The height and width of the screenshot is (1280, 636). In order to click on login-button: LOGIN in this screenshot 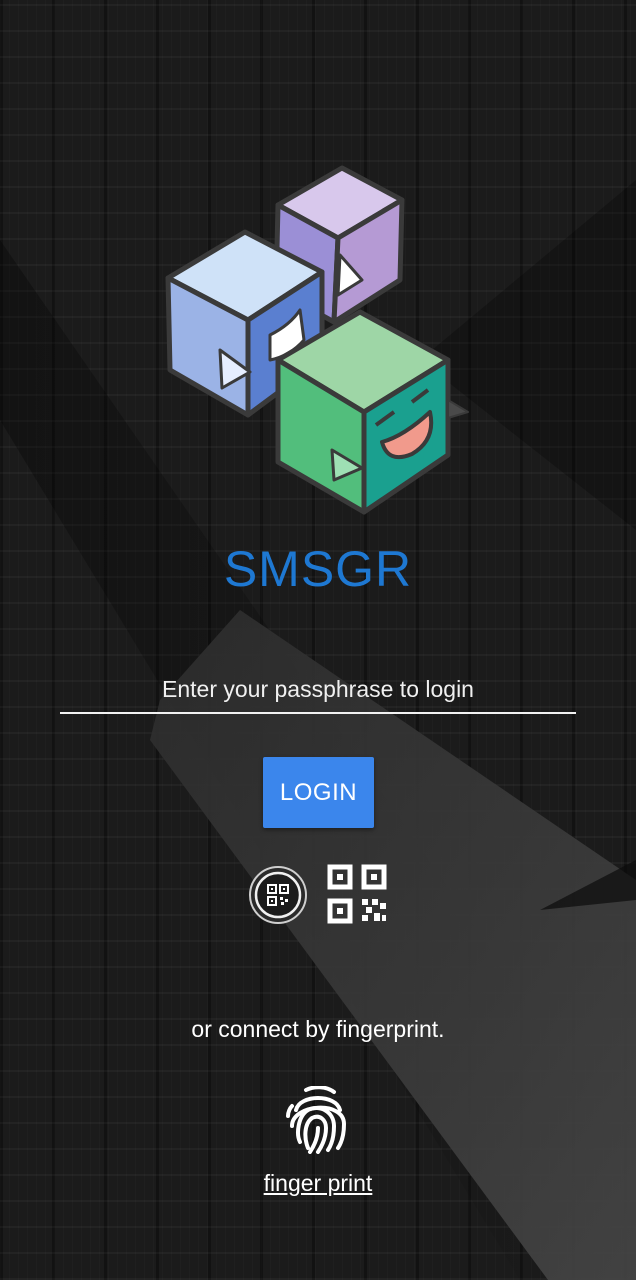, I will do `click(318, 792)`.